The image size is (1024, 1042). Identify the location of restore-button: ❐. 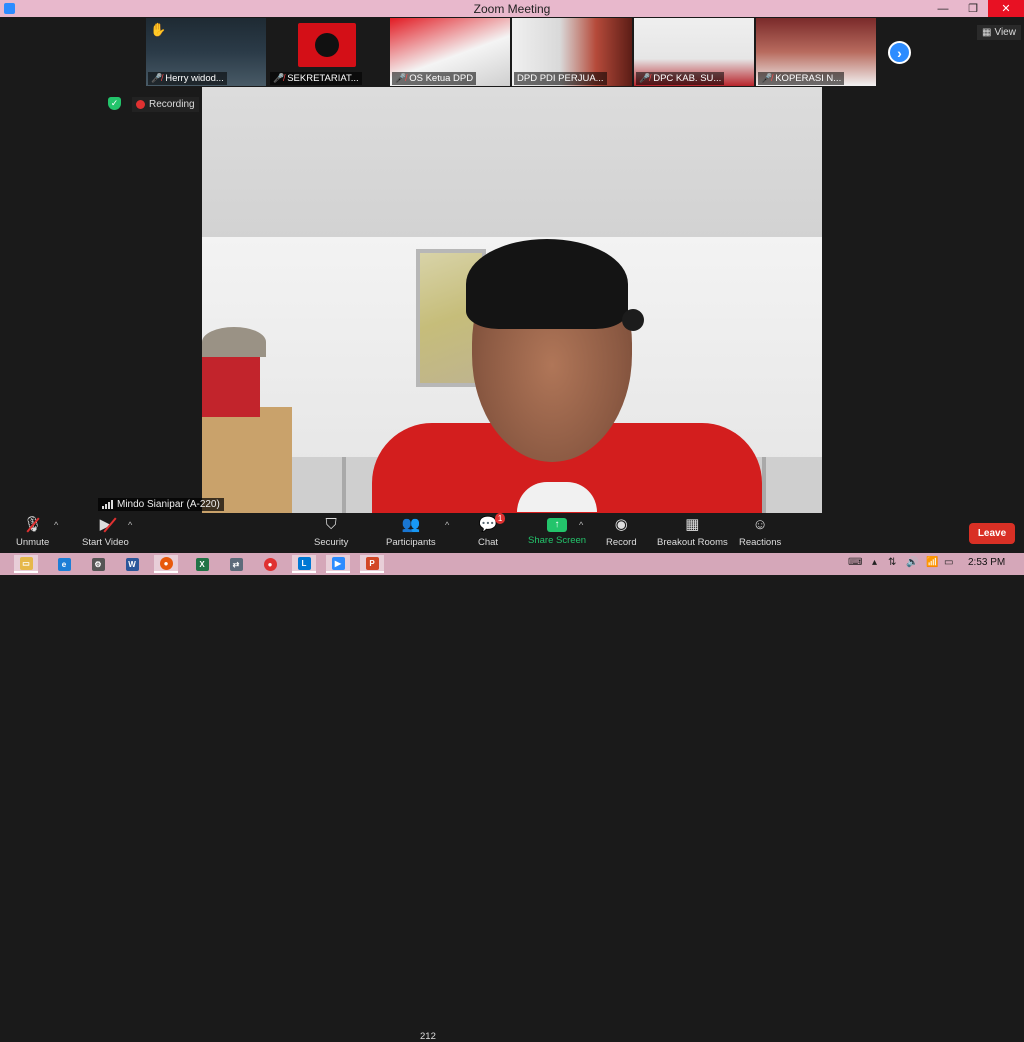
(973, 8).